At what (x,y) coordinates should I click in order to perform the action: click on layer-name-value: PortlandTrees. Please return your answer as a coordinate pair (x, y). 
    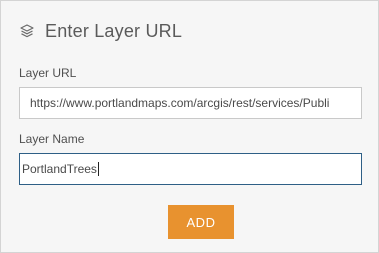
    Looking at the image, I should click on (59, 169).